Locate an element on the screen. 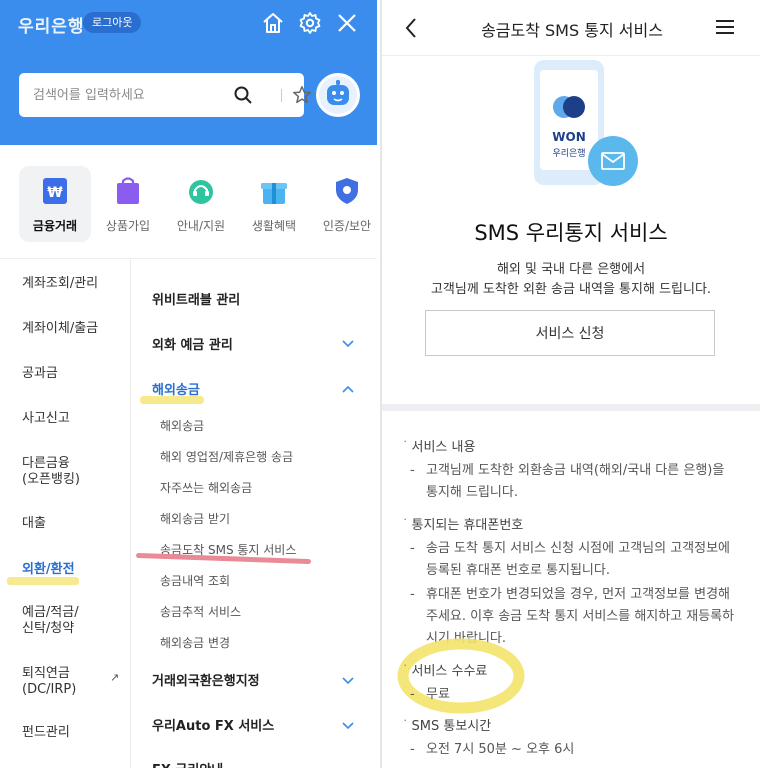  robot-icon is located at coordinates (338, 92).